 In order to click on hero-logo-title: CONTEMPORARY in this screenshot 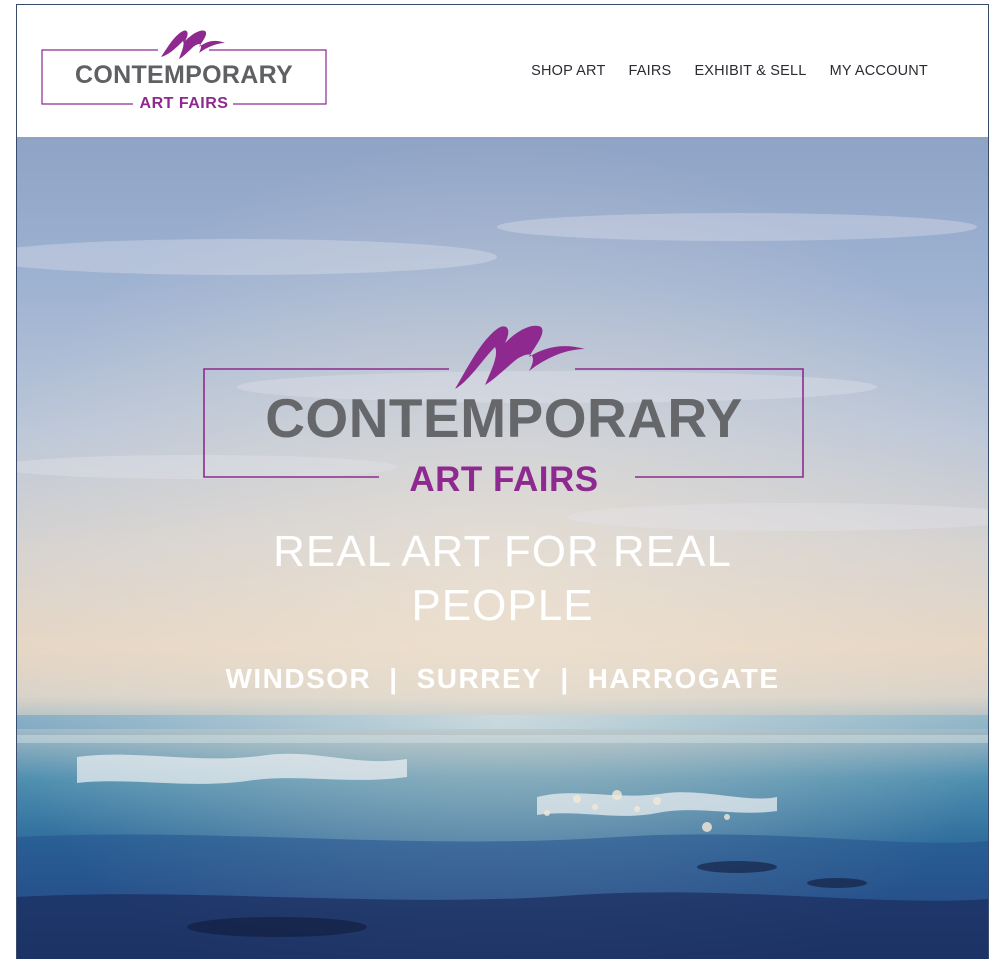, I will do `click(504, 418)`.